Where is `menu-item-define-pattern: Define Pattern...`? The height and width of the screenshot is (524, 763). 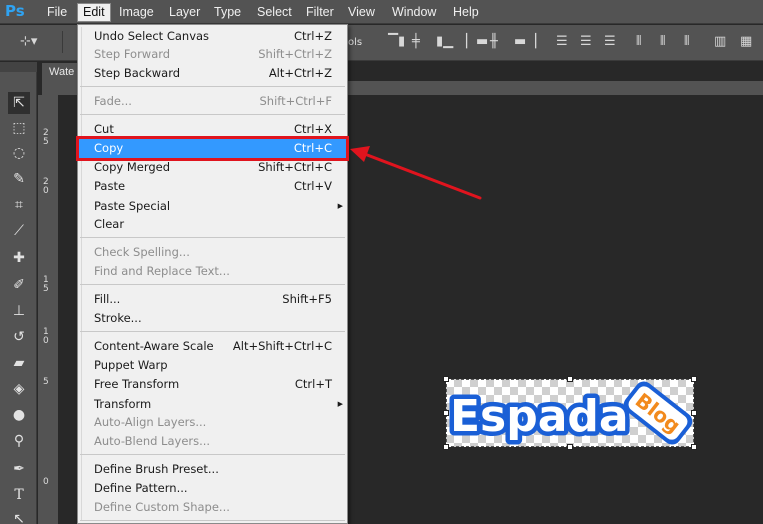
menu-item-define-pattern: Define Pattern... is located at coordinates (212, 488).